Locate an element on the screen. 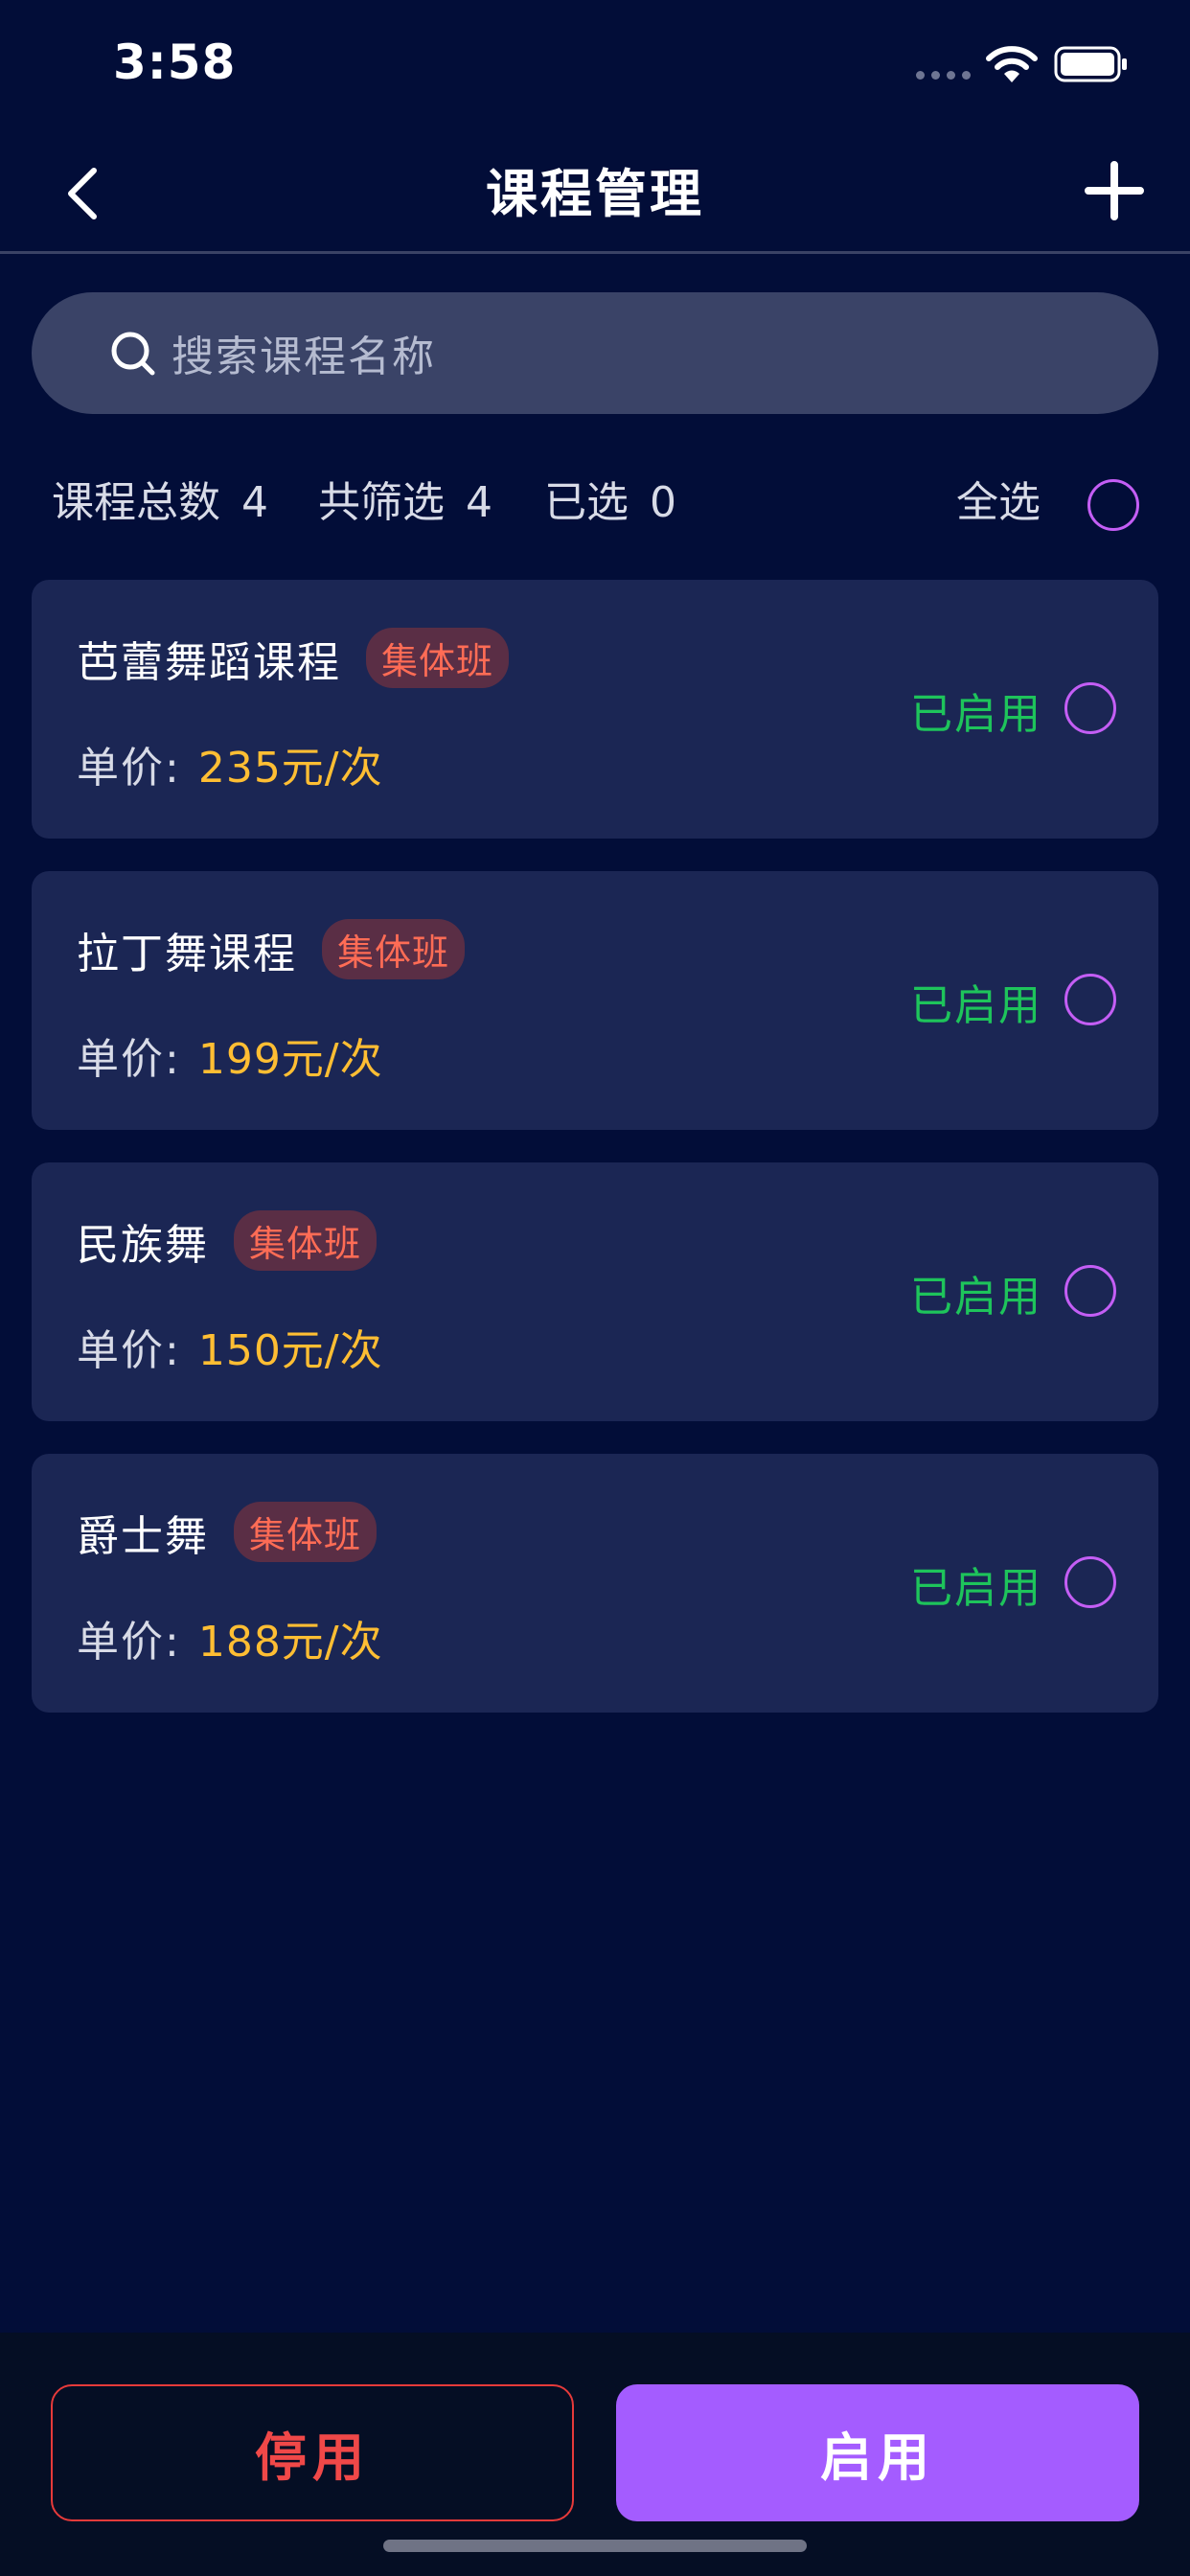 The height and width of the screenshot is (2576, 1190). course-name-line: 爵士舞 集体班 is located at coordinates (228, 1532).